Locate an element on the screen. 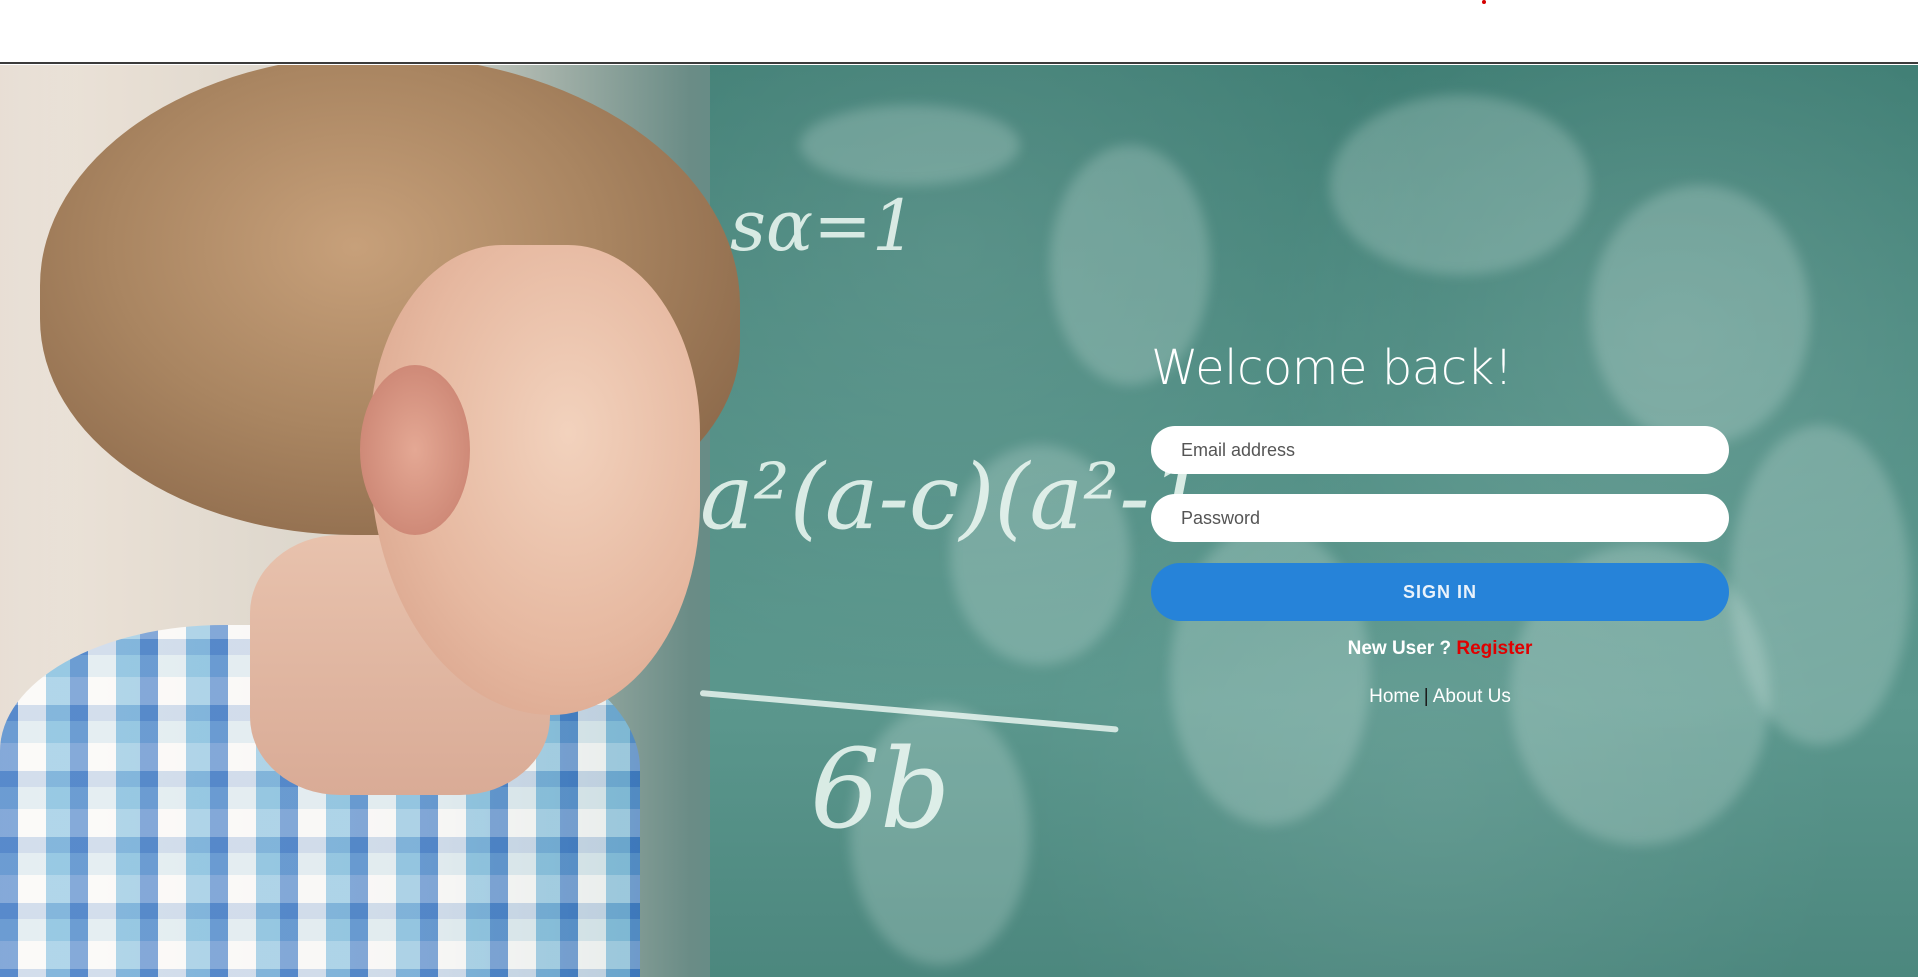 The image size is (1918, 977). password-input is located at coordinates (1440, 518).